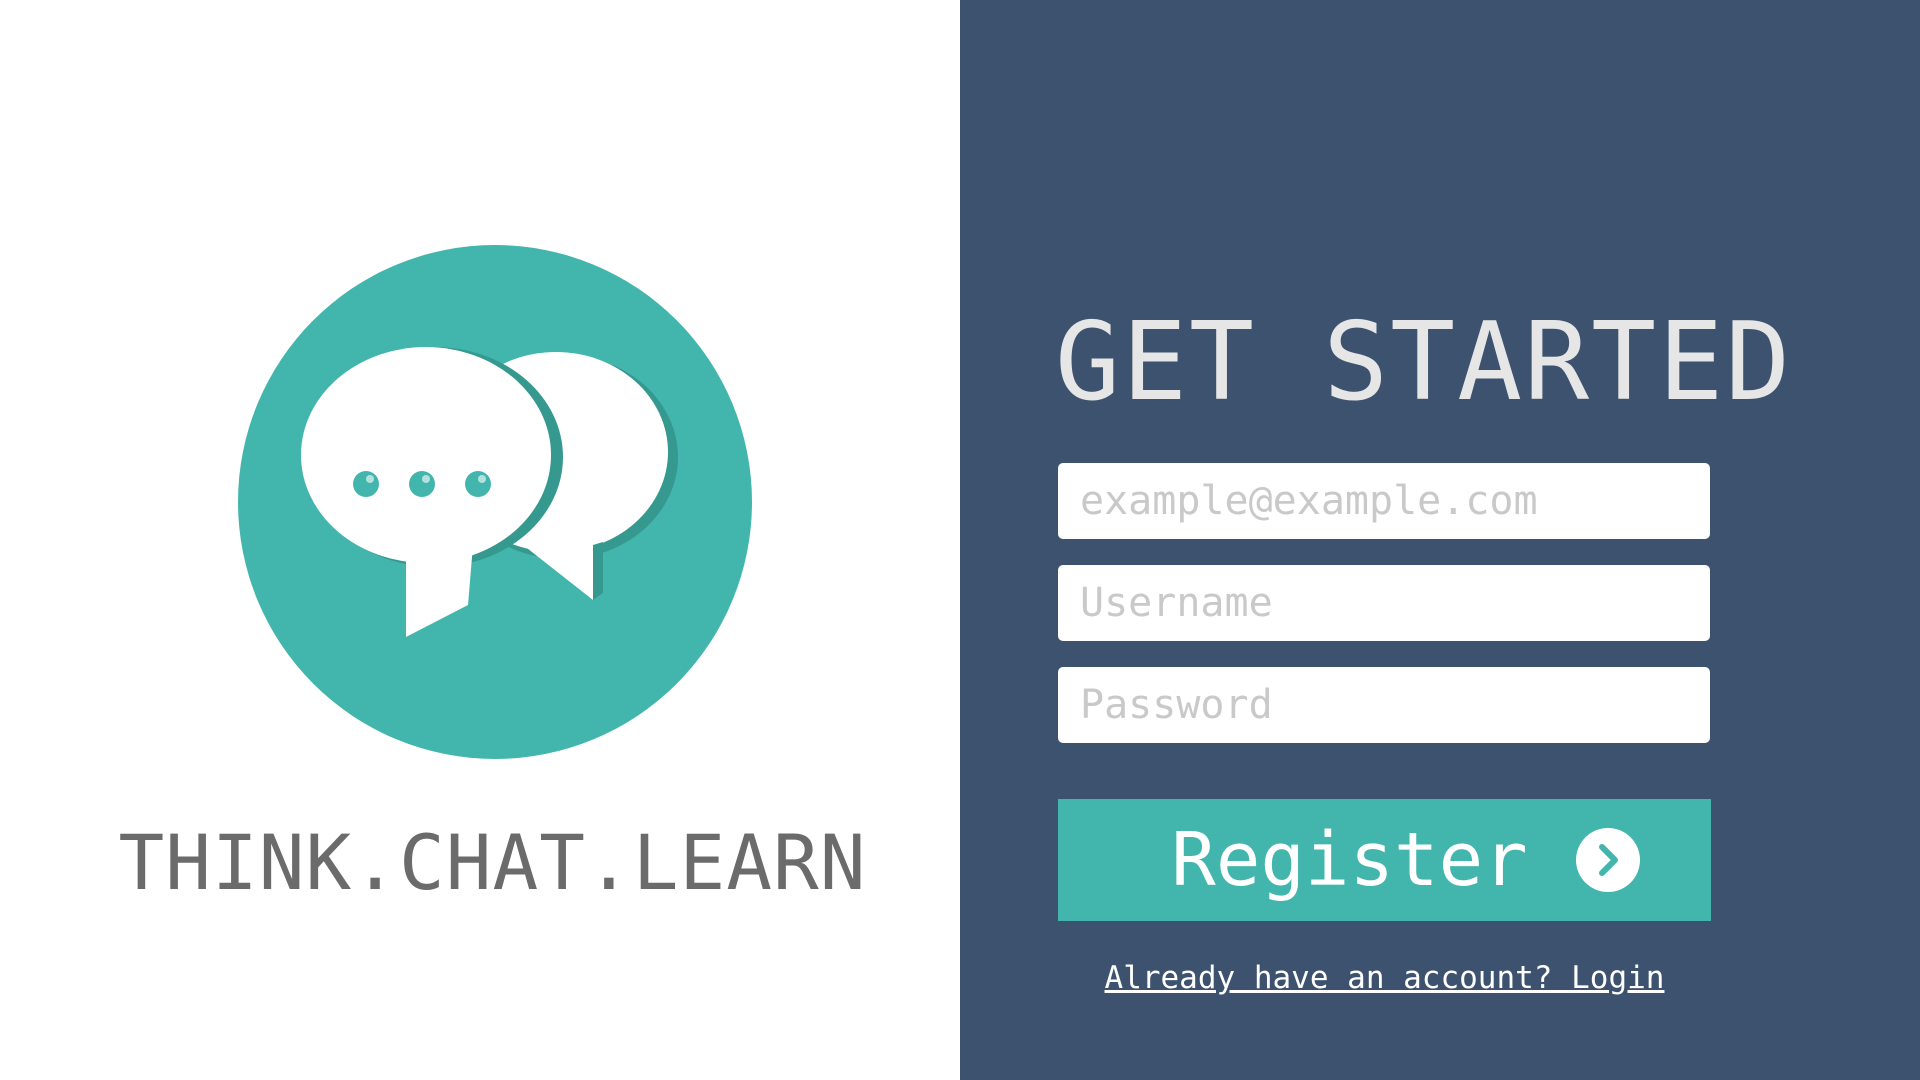 The height and width of the screenshot is (1080, 1920). What do you see at coordinates (1384, 705) in the screenshot?
I see `password-field` at bounding box center [1384, 705].